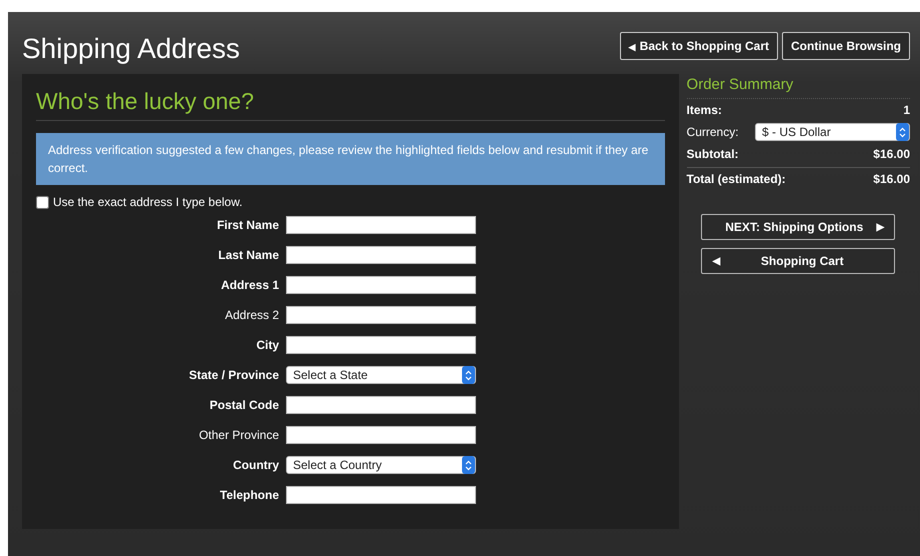  What do you see at coordinates (252, 315) in the screenshot?
I see `field-label: Address 2` at bounding box center [252, 315].